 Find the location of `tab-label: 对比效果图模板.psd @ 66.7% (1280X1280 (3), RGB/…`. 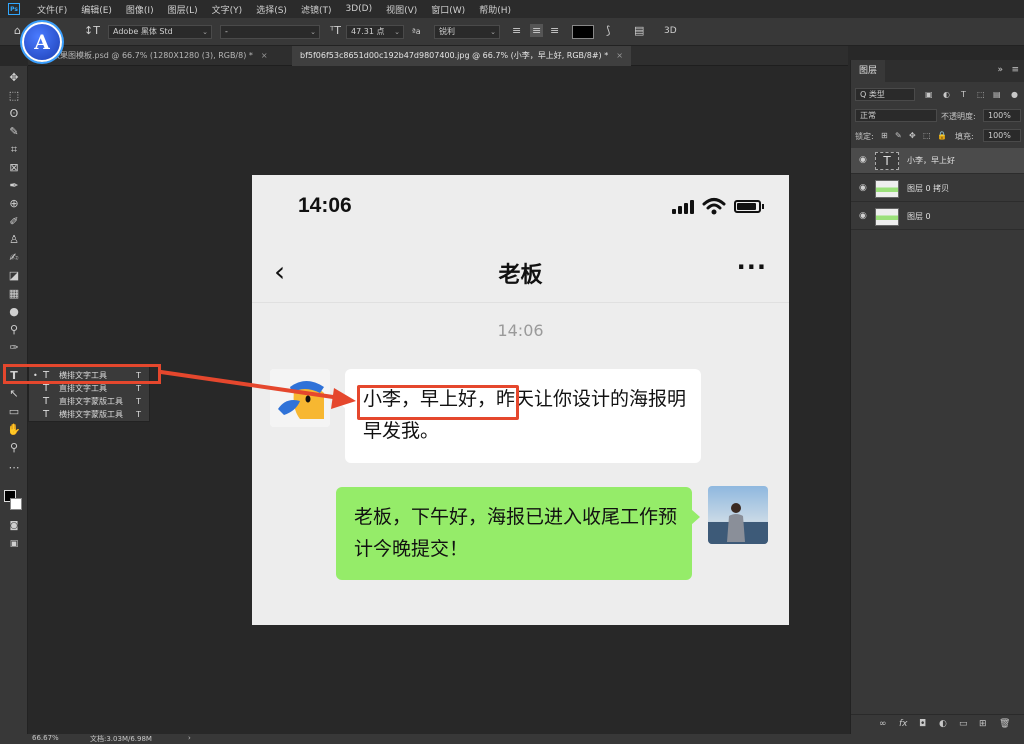

tab-label: 对比效果图模板.psd @ 66.7% (1280X1280 (3), RGB/… is located at coordinates (144, 55).